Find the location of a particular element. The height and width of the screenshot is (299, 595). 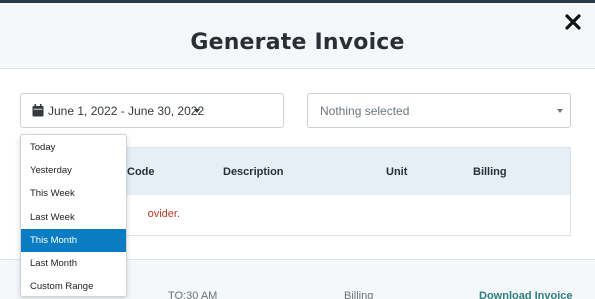

close-icon is located at coordinates (573, 22).